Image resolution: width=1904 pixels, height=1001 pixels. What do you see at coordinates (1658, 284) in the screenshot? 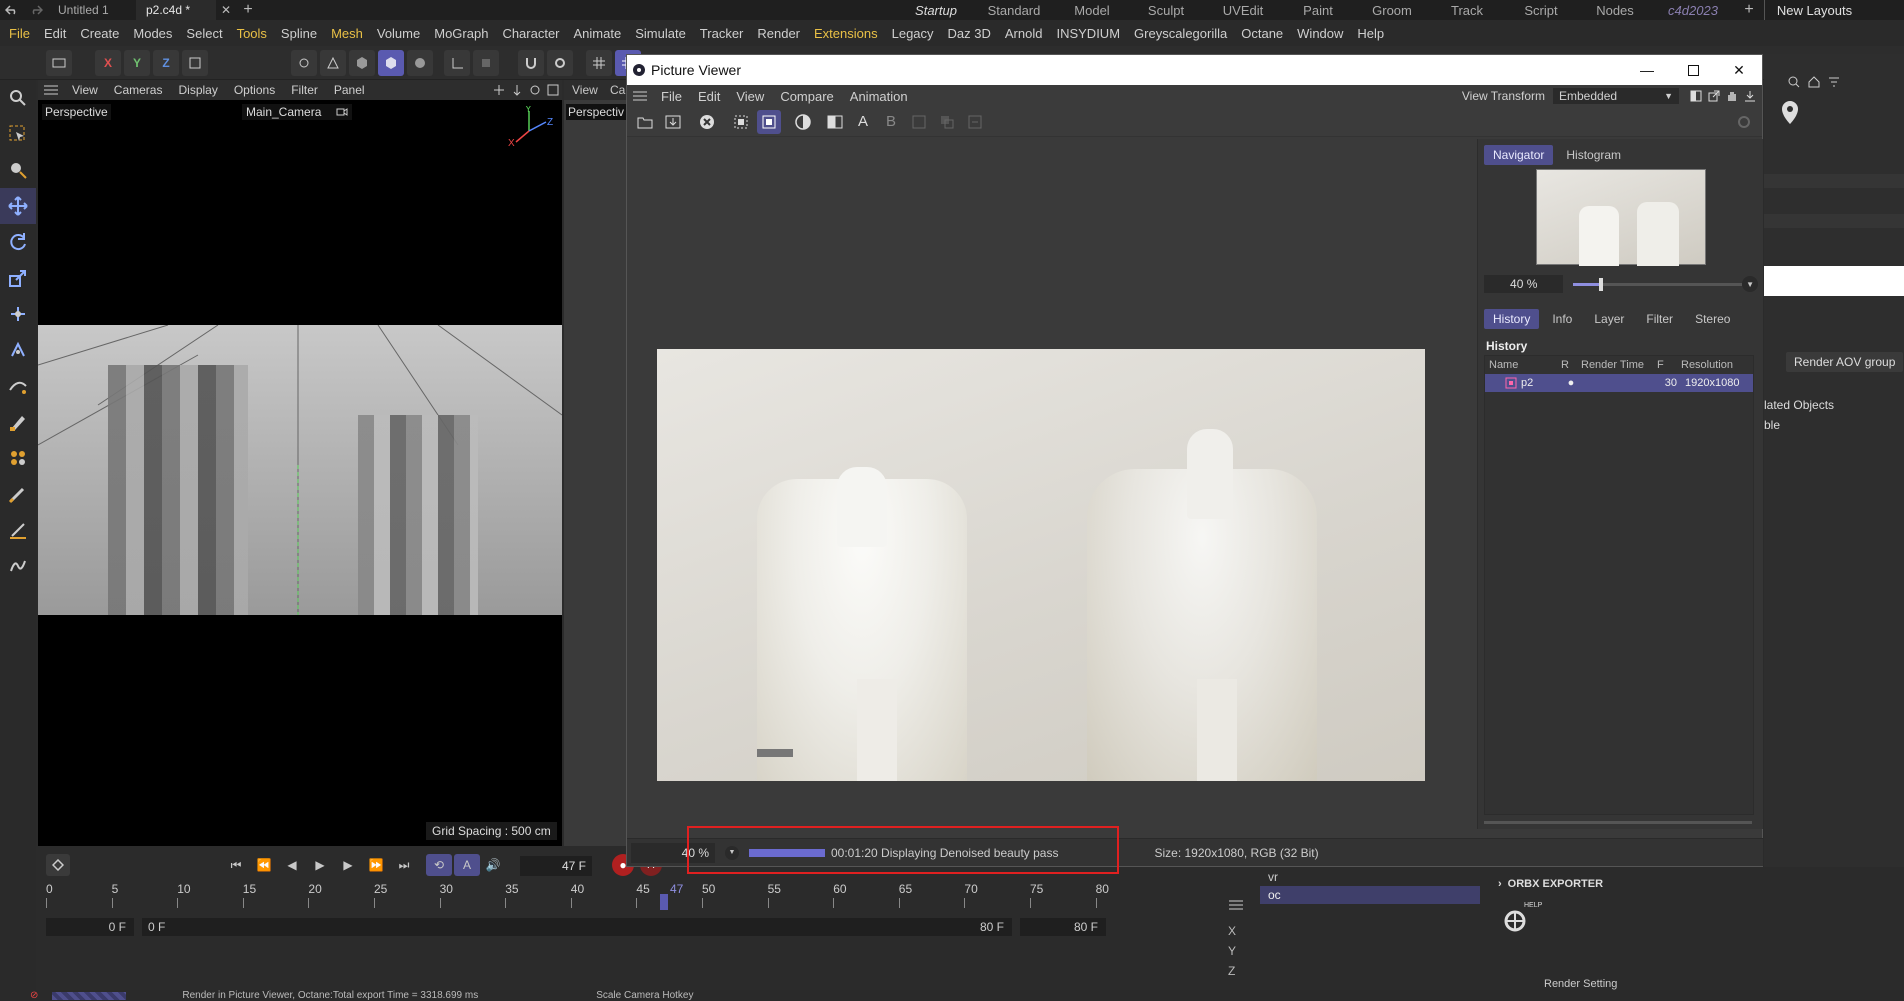
I see `navigator-zoom-slider` at bounding box center [1658, 284].